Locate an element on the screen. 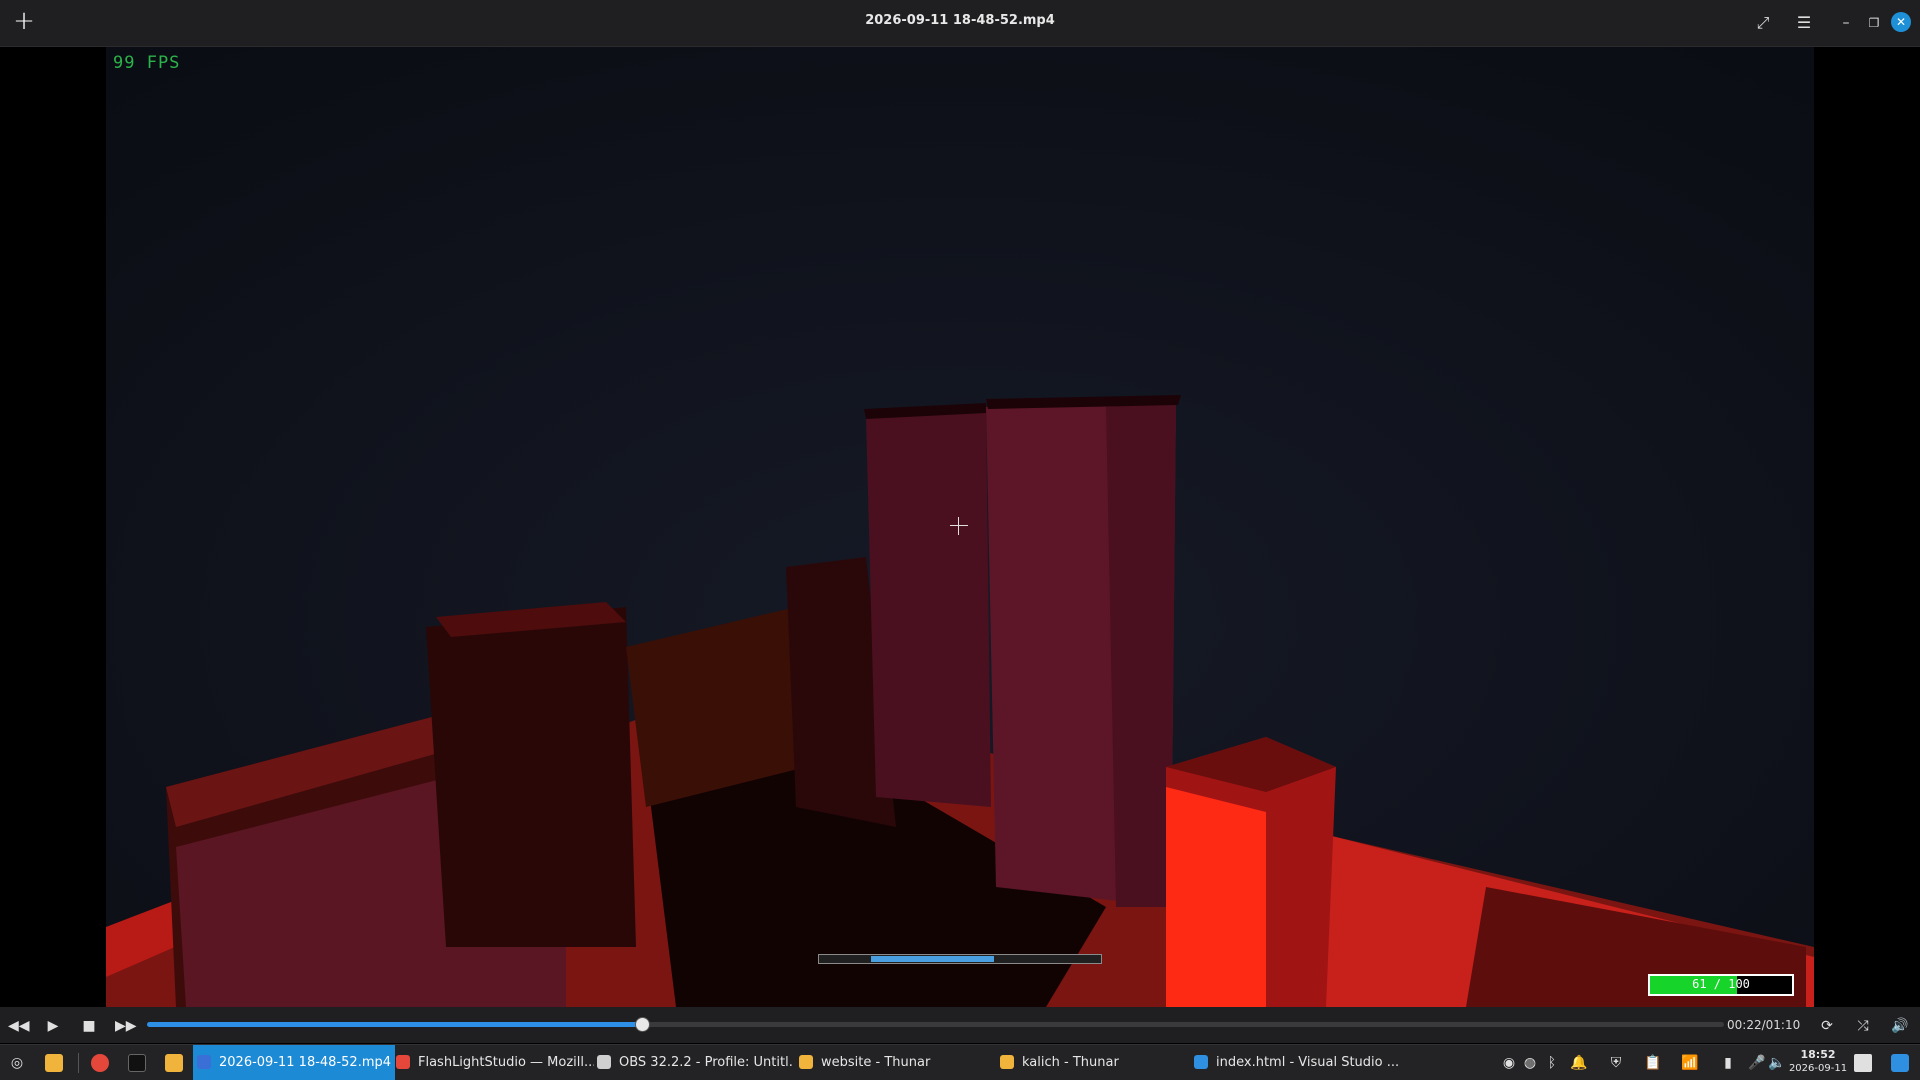 The image size is (1920, 1080). folder-launcher-icon is located at coordinates (174, 1063).